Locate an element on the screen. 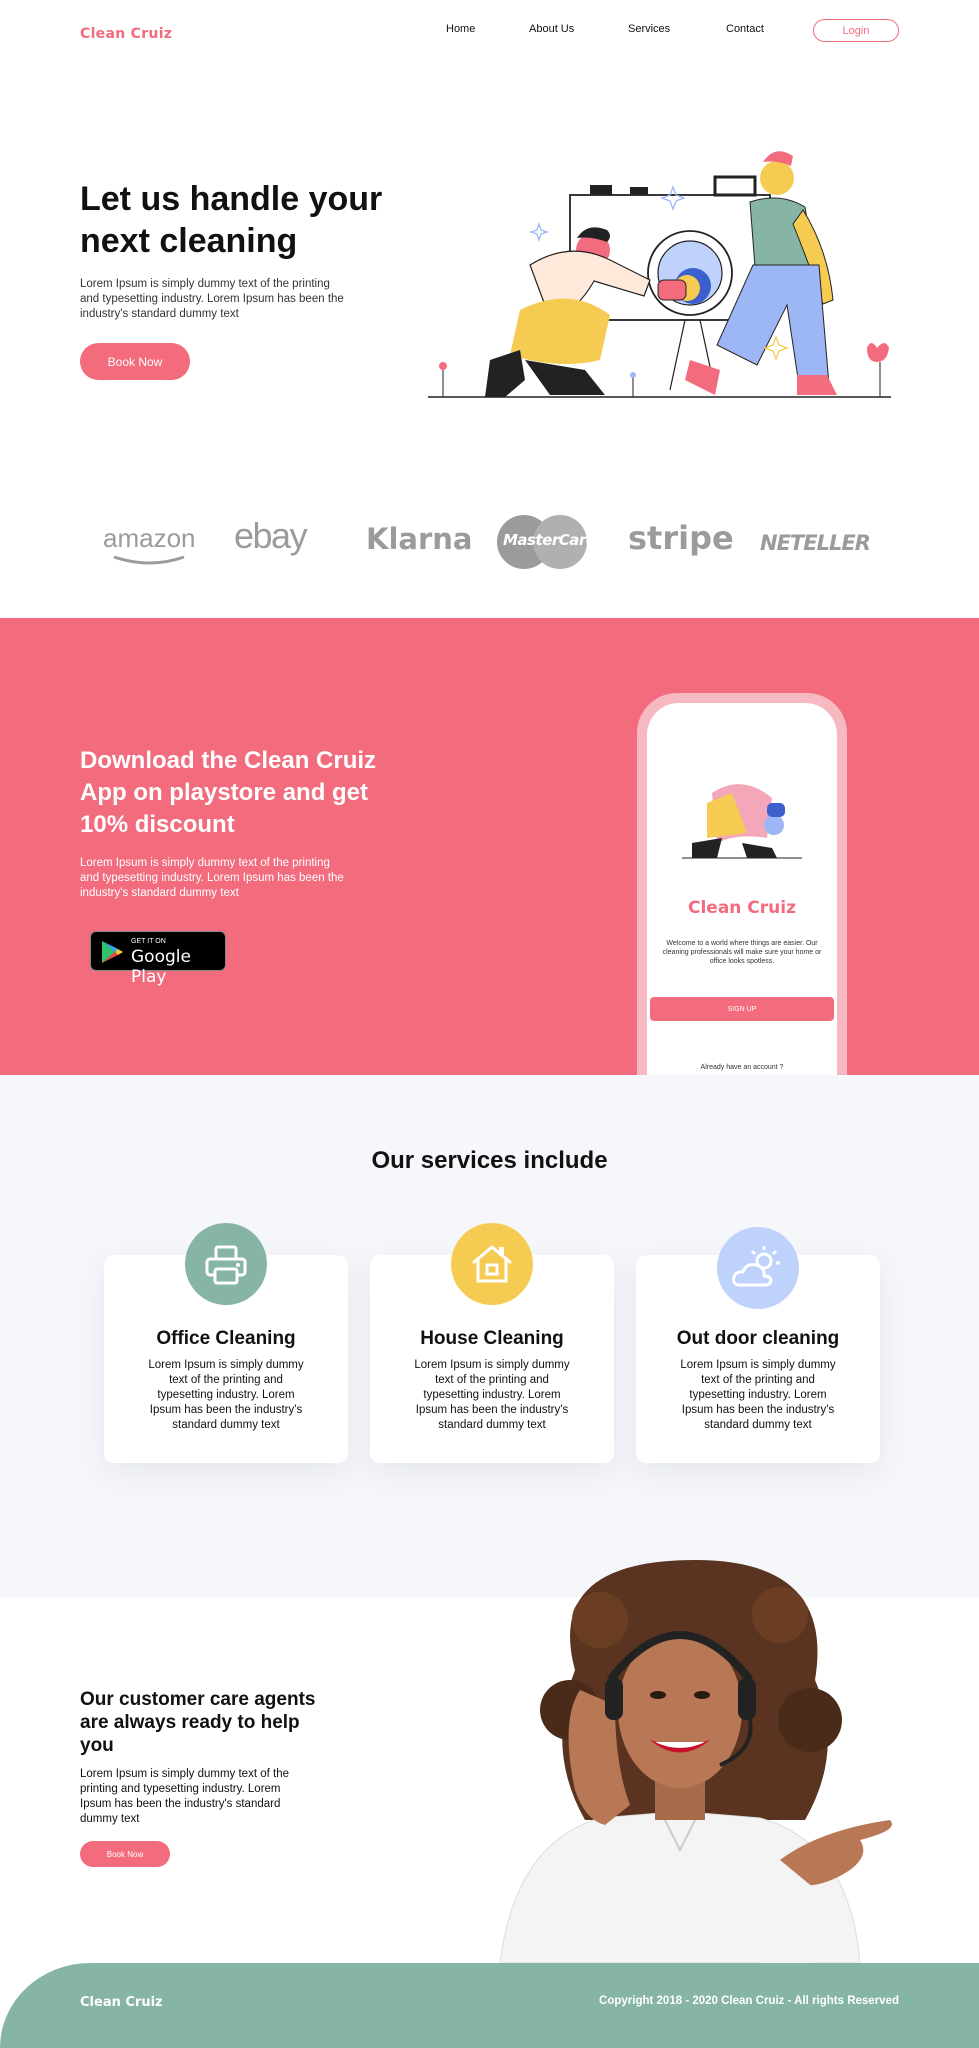  service-title: Office Cleaning is located at coordinates (226, 1338).